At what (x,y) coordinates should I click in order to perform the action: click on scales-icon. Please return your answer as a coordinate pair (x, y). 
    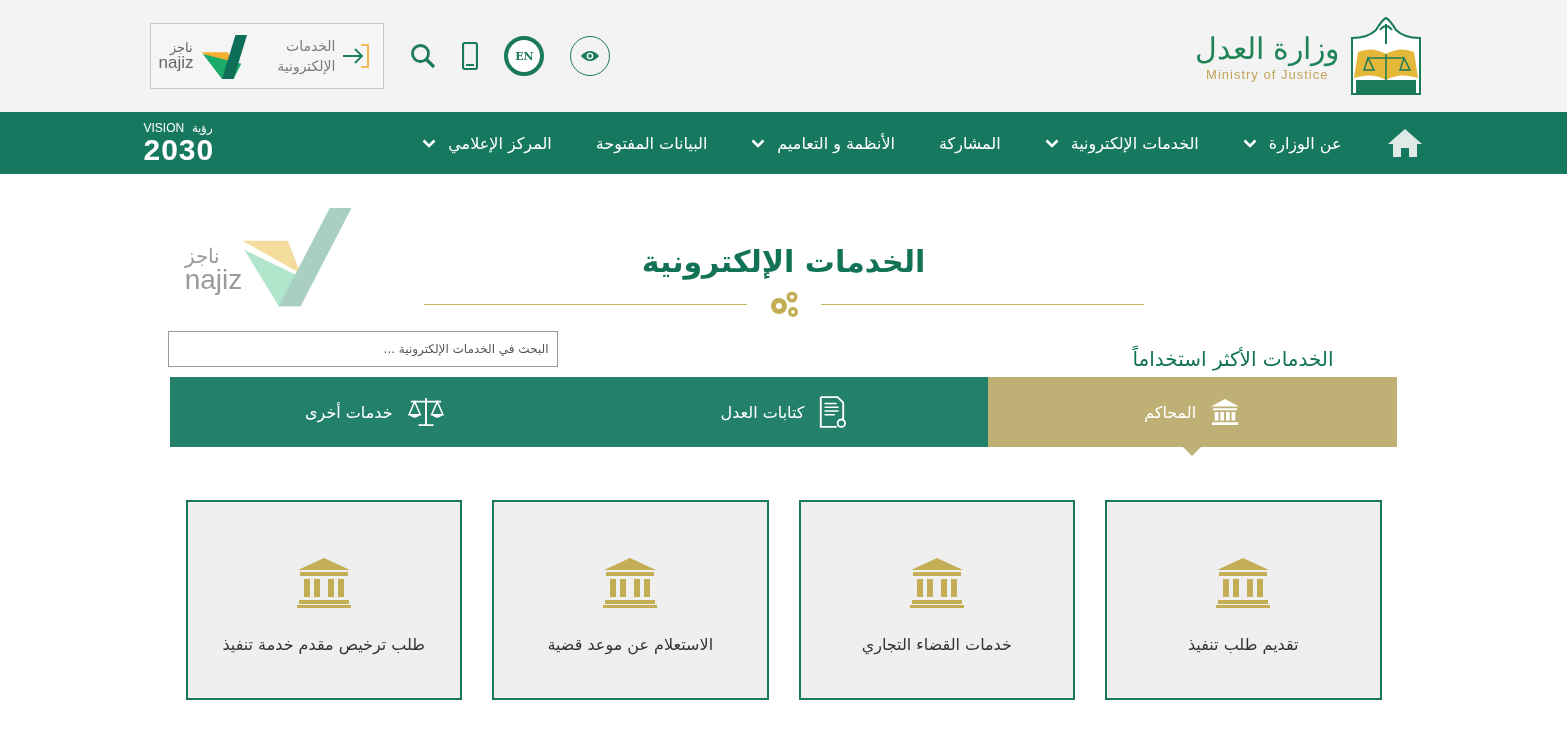
    Looking at the image, I should click on (425, 412).